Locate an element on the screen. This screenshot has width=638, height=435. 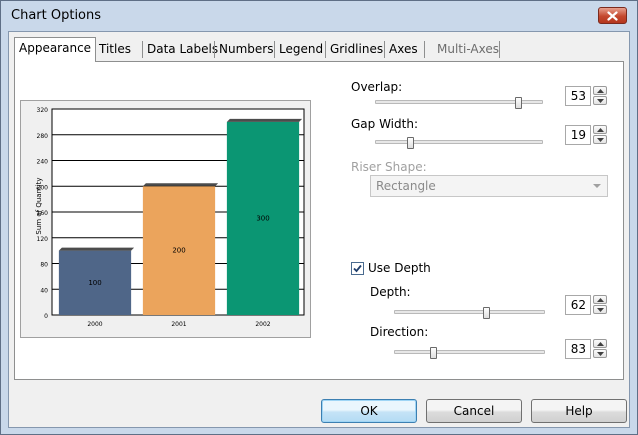
tab-numbers: Numbers is located at coordinates (246, 50).